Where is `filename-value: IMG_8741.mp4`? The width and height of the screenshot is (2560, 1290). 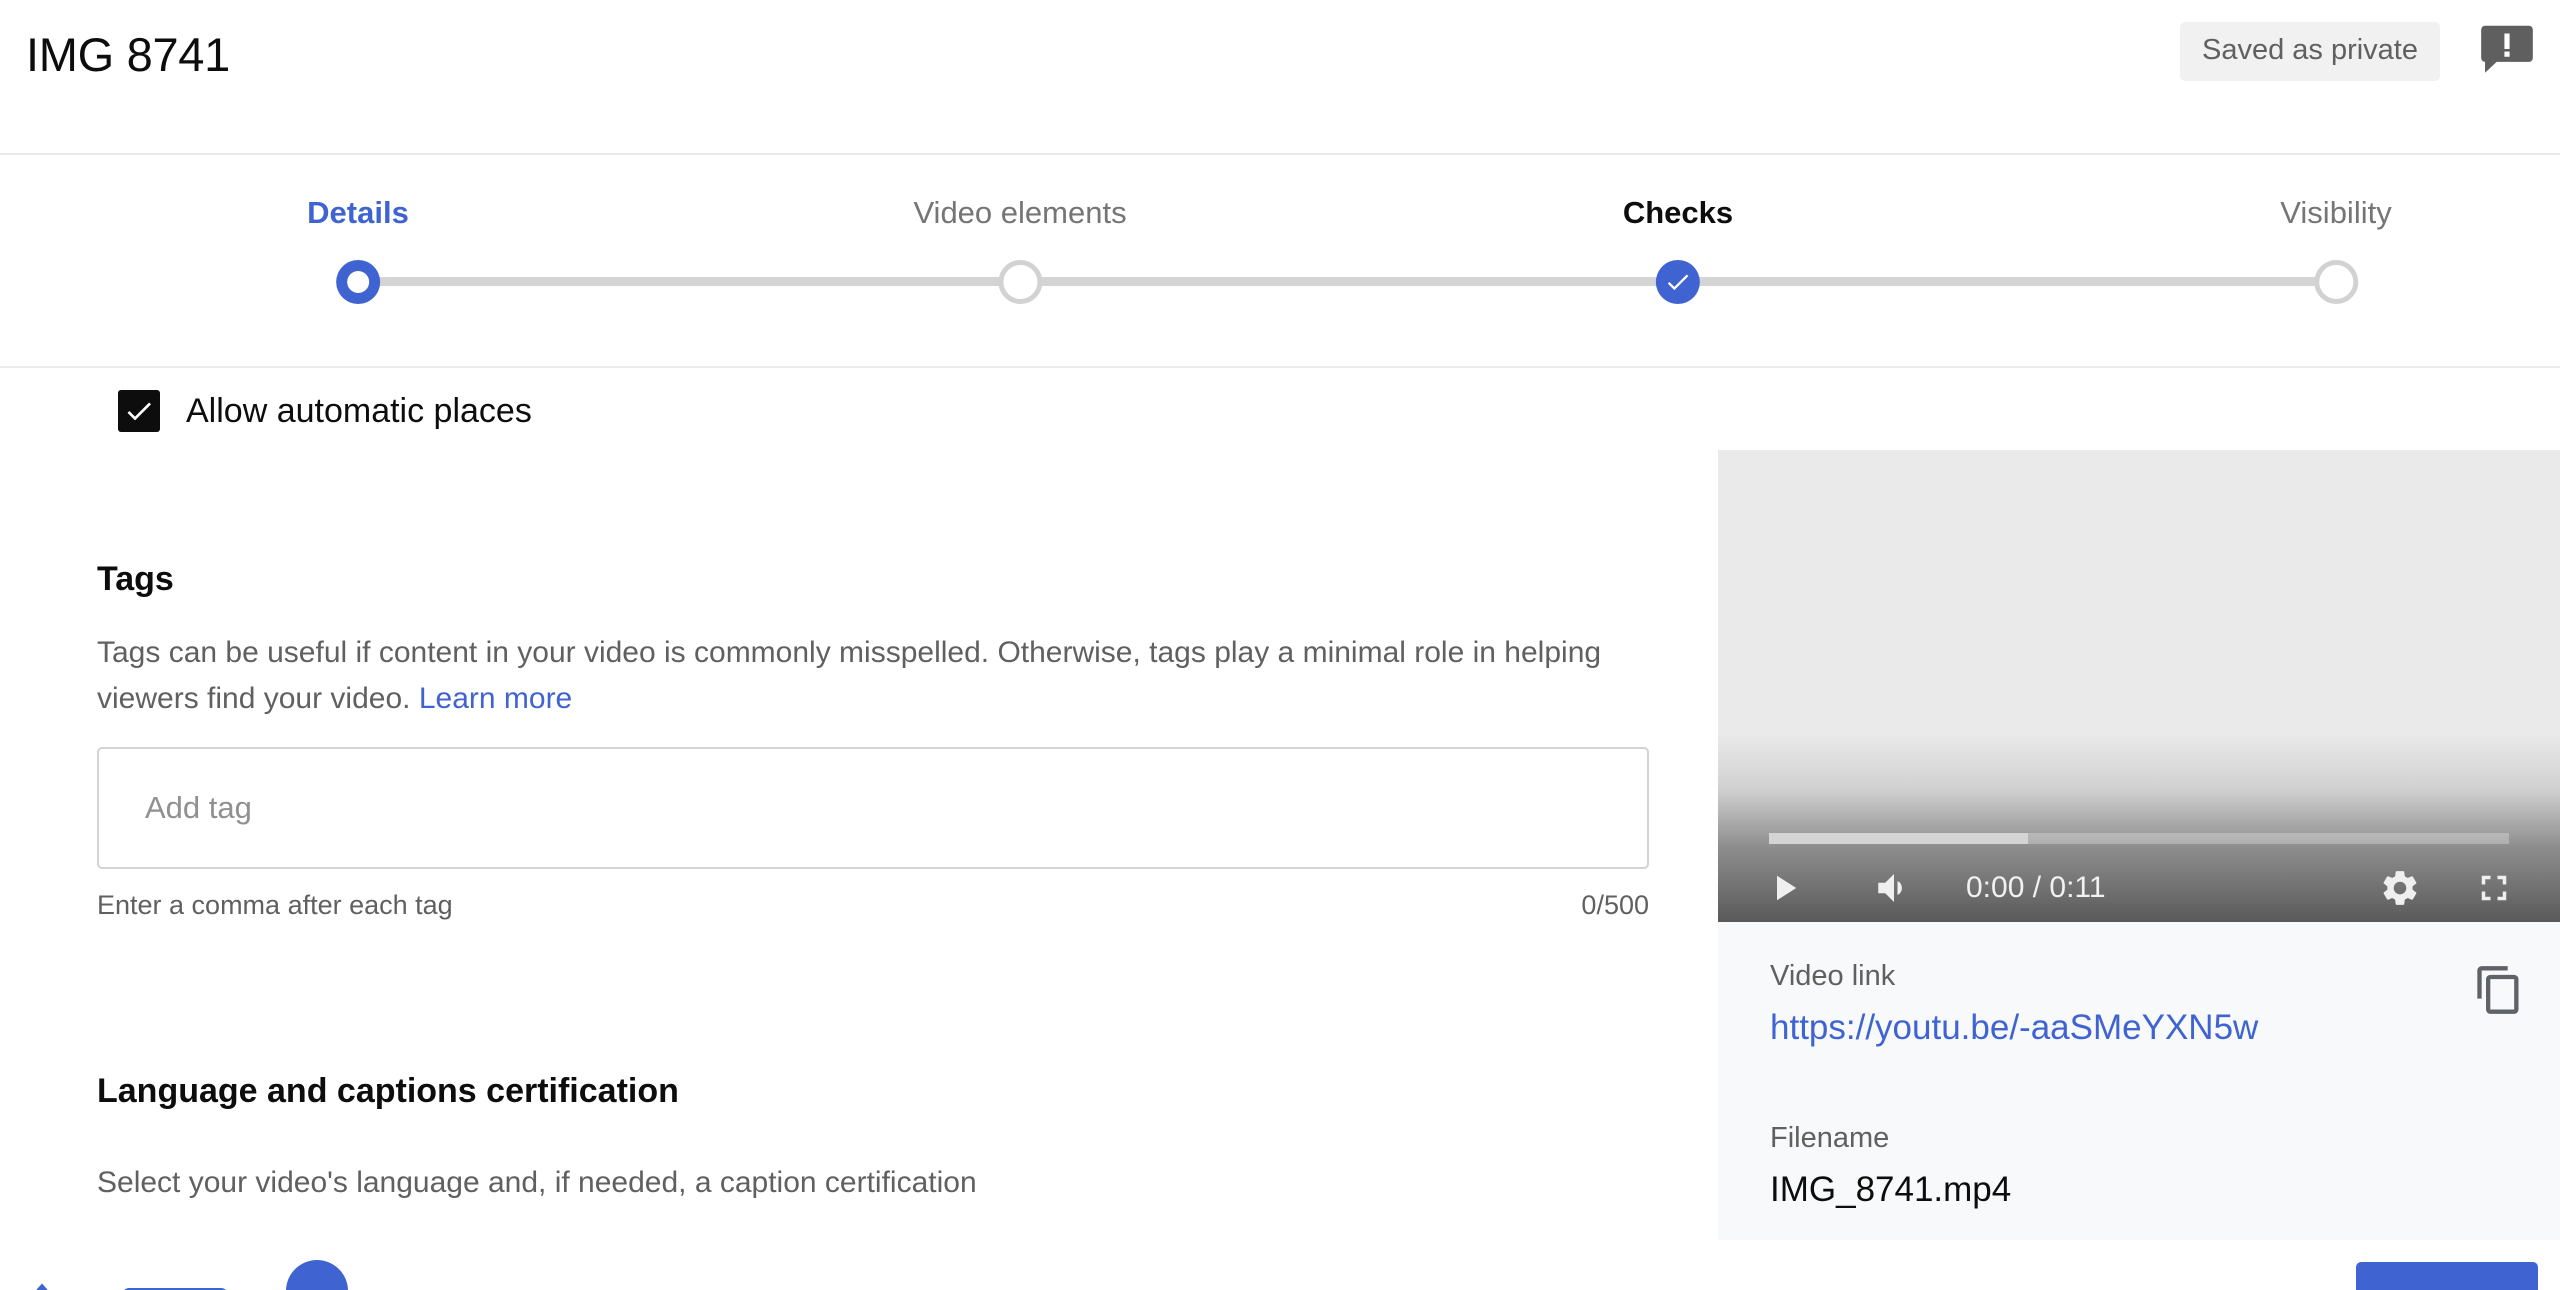
filename-value: IMG_8741.mp4 is located at coordinates (1891, 1189).